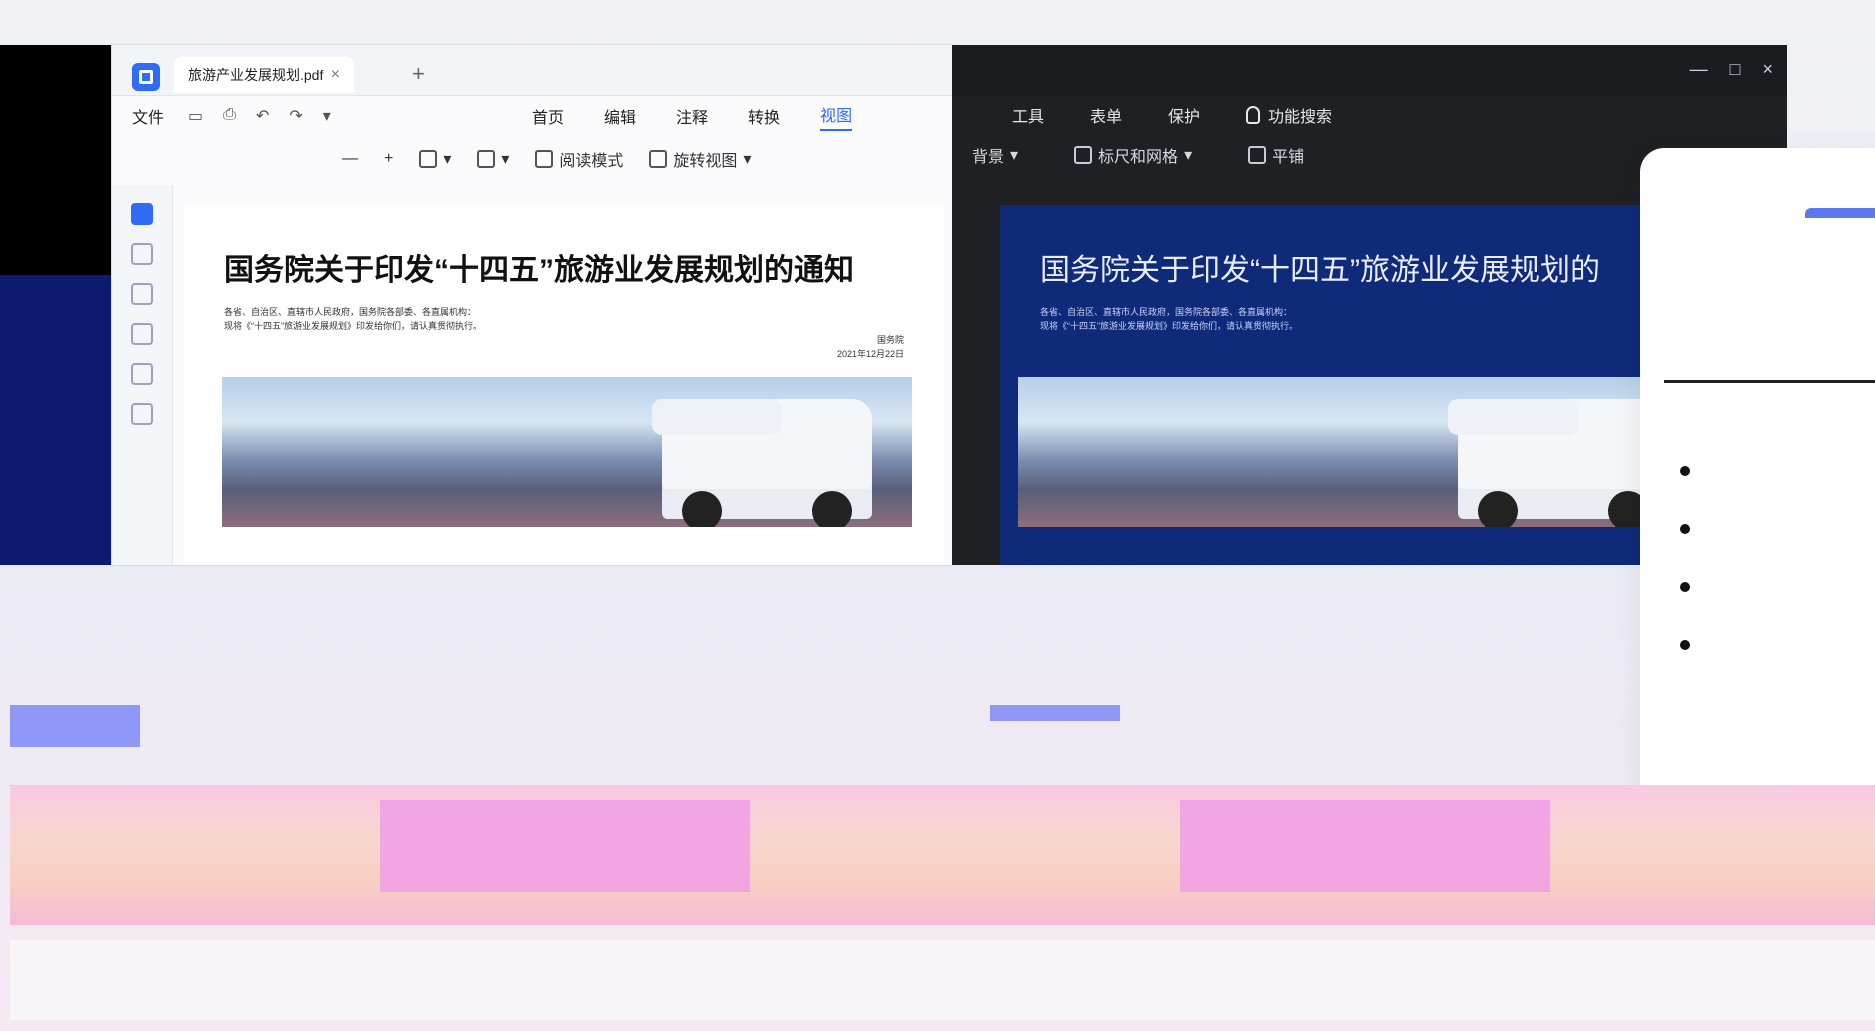 The image size is (1875, 1031). What do you see at coordinates (418, 74) in the screenshot?
I see `new-tab-button: +` at bounding box center [418, 74].